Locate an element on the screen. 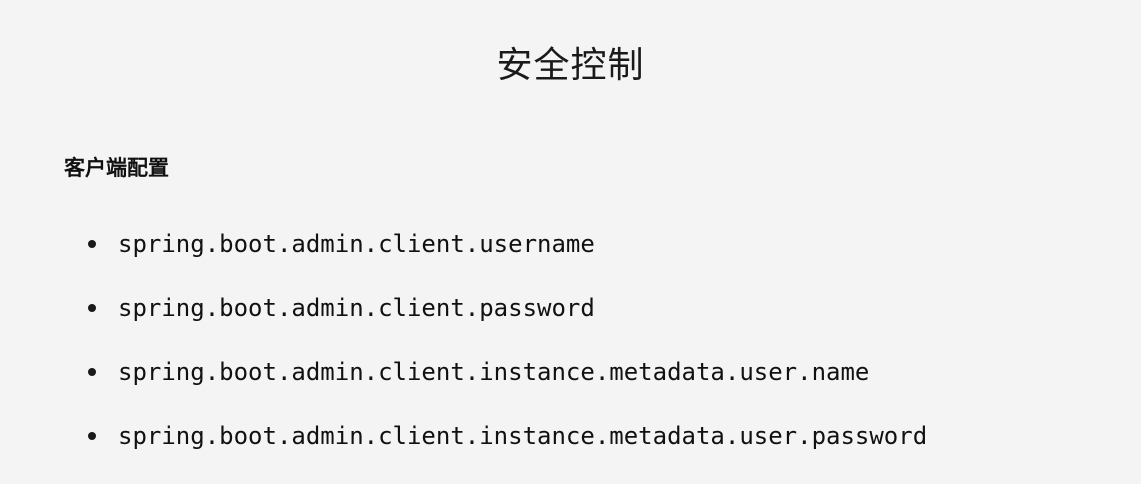  list-item: spring.boot.admin.client.password is located at coordinates (507, 308).